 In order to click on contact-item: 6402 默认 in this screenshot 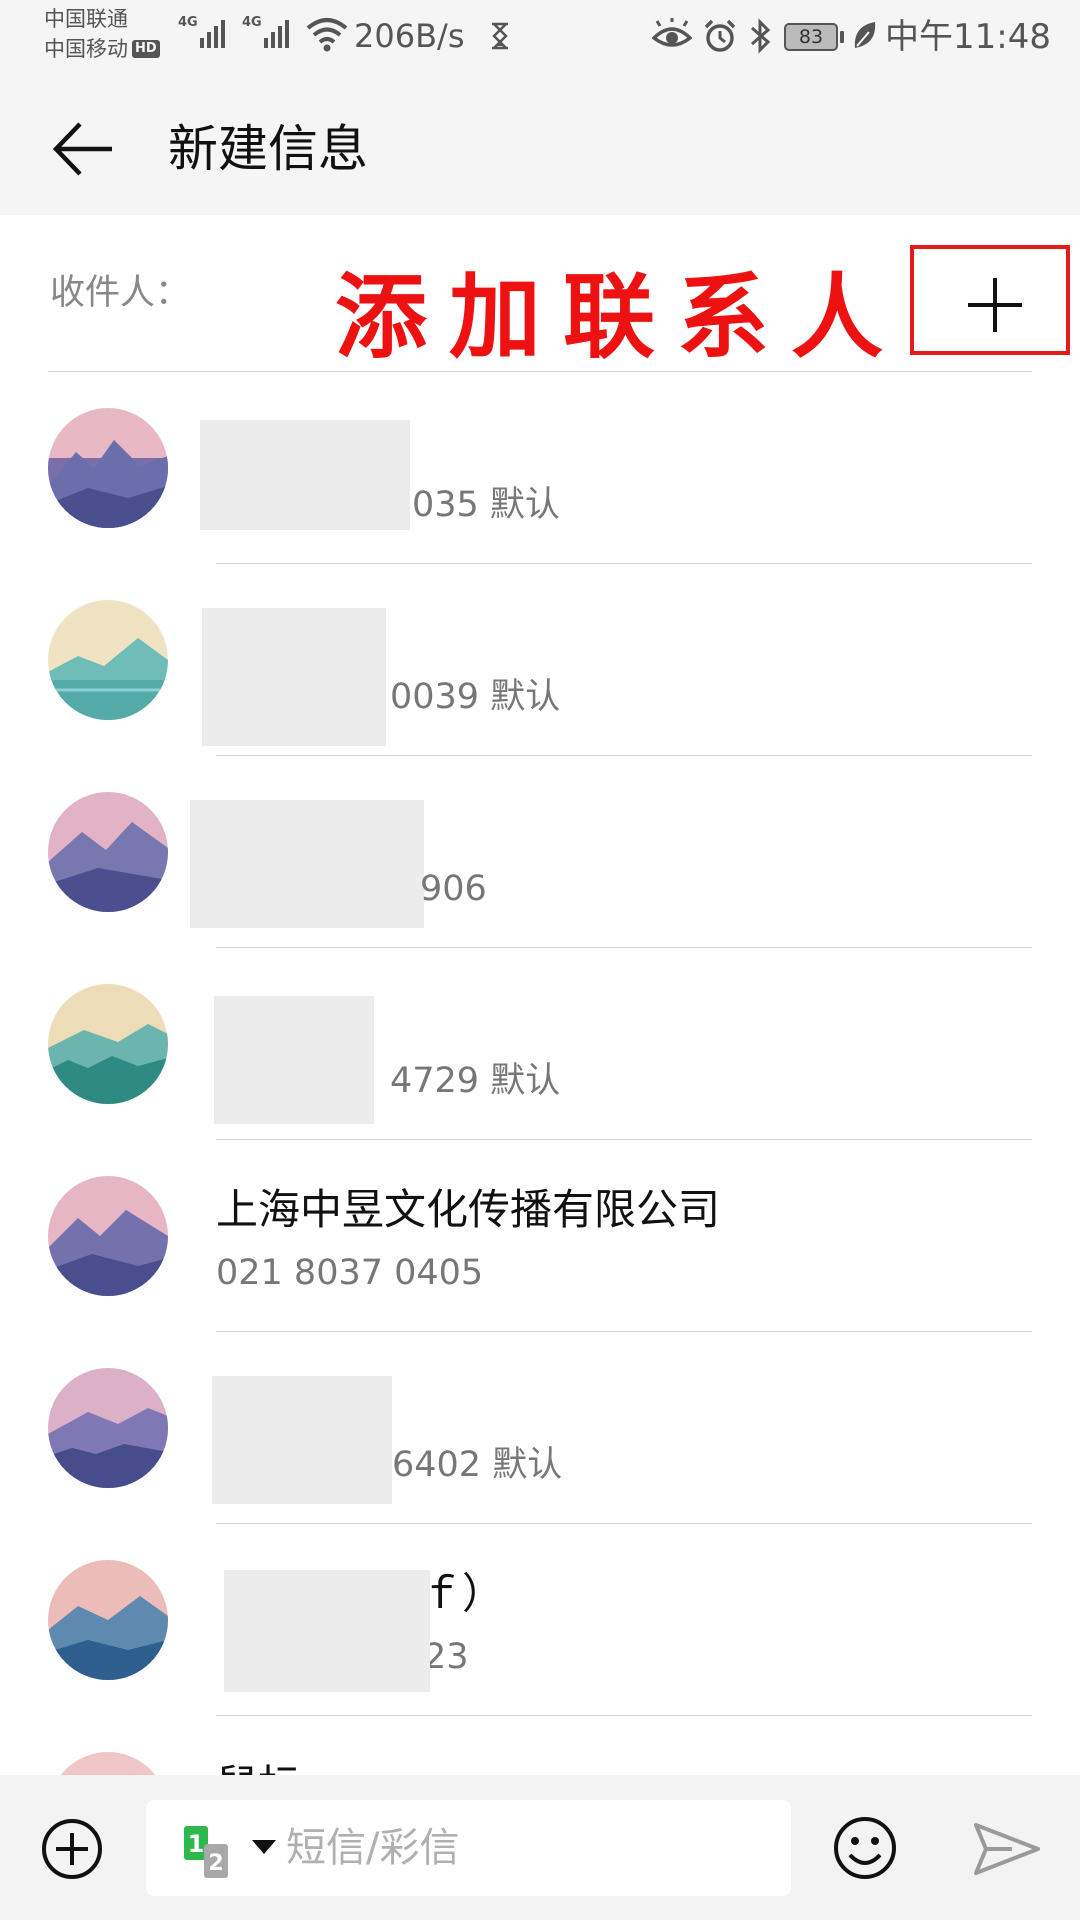, I will do `click(540, 1428)`.